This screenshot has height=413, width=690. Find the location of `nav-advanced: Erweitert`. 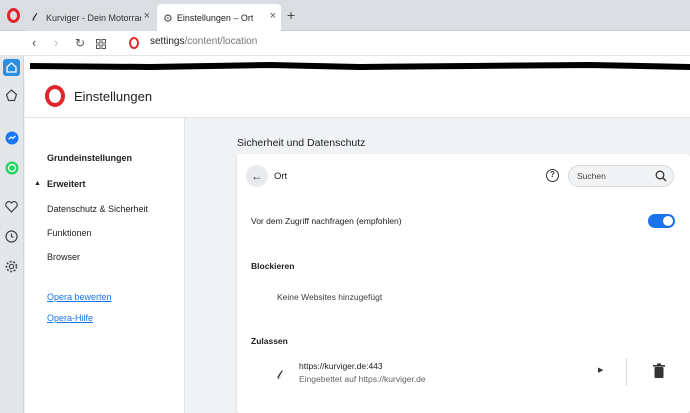

nav-advanced: Erweitert is located at coordinates (66, 184).